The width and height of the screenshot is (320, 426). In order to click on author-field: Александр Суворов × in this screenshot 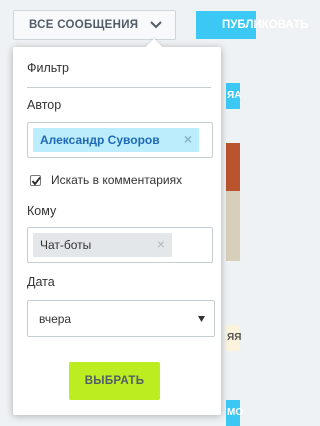, I will do `click(120, 140)`.